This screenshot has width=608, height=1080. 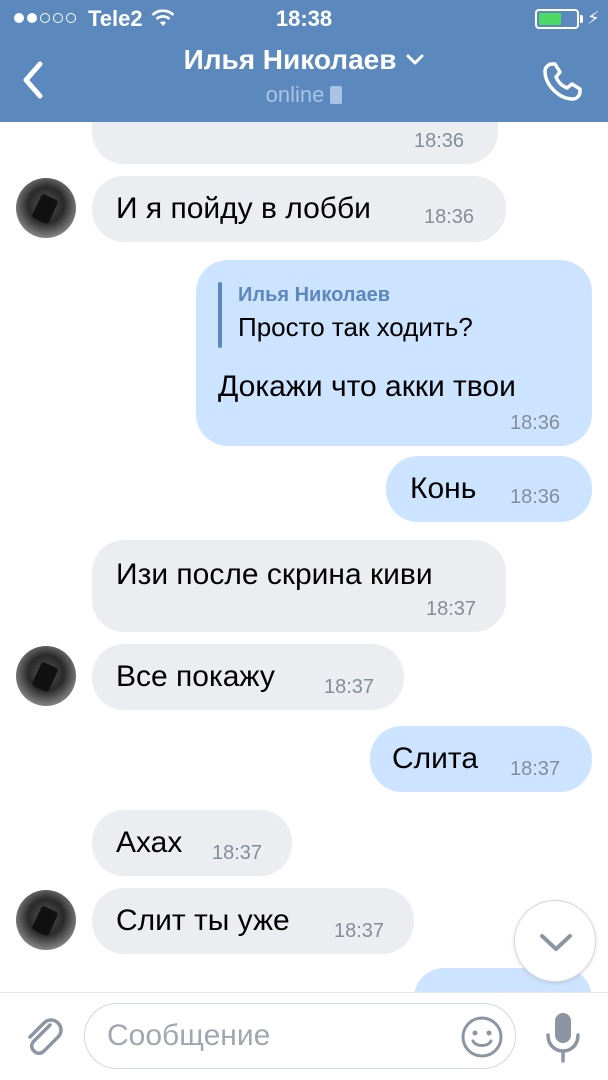 I want to click on smile-icon, so click(x=482, y=1037).